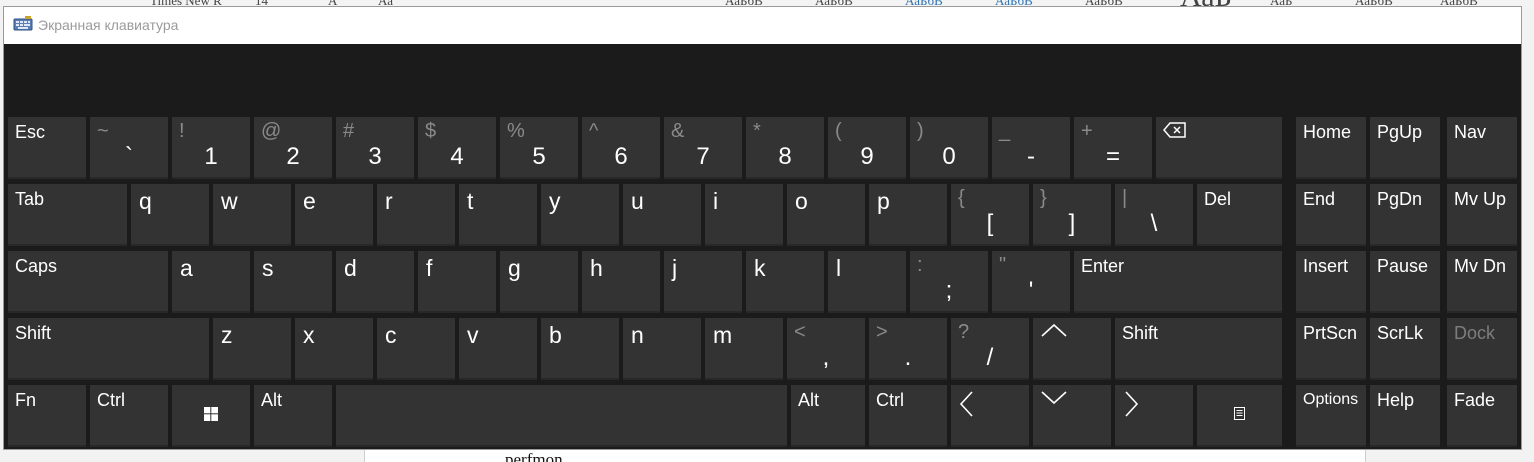 Image resolution: width=1534 pixels, height=462 pixels. I want to click on key-x: x, so click(334, 349).